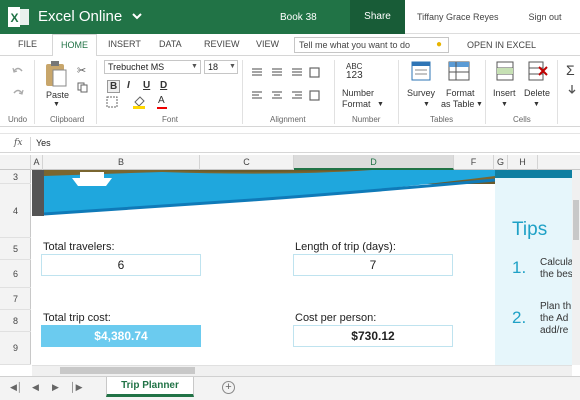 Image resolution: width=580 pixels, height=400 pixels. I want to click on tab-view: VIEW, so click(267, 44).